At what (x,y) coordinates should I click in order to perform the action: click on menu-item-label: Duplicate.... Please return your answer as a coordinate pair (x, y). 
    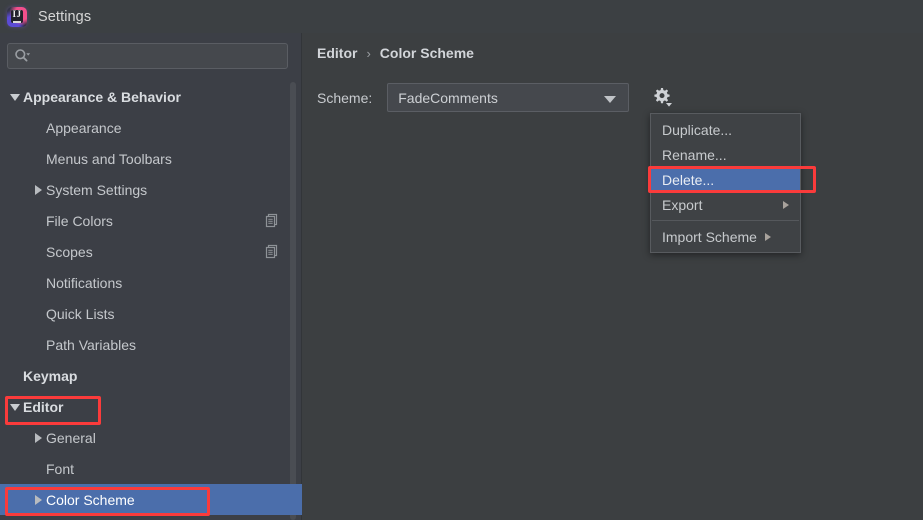
    Looking at the image, I should click on (697, 129).